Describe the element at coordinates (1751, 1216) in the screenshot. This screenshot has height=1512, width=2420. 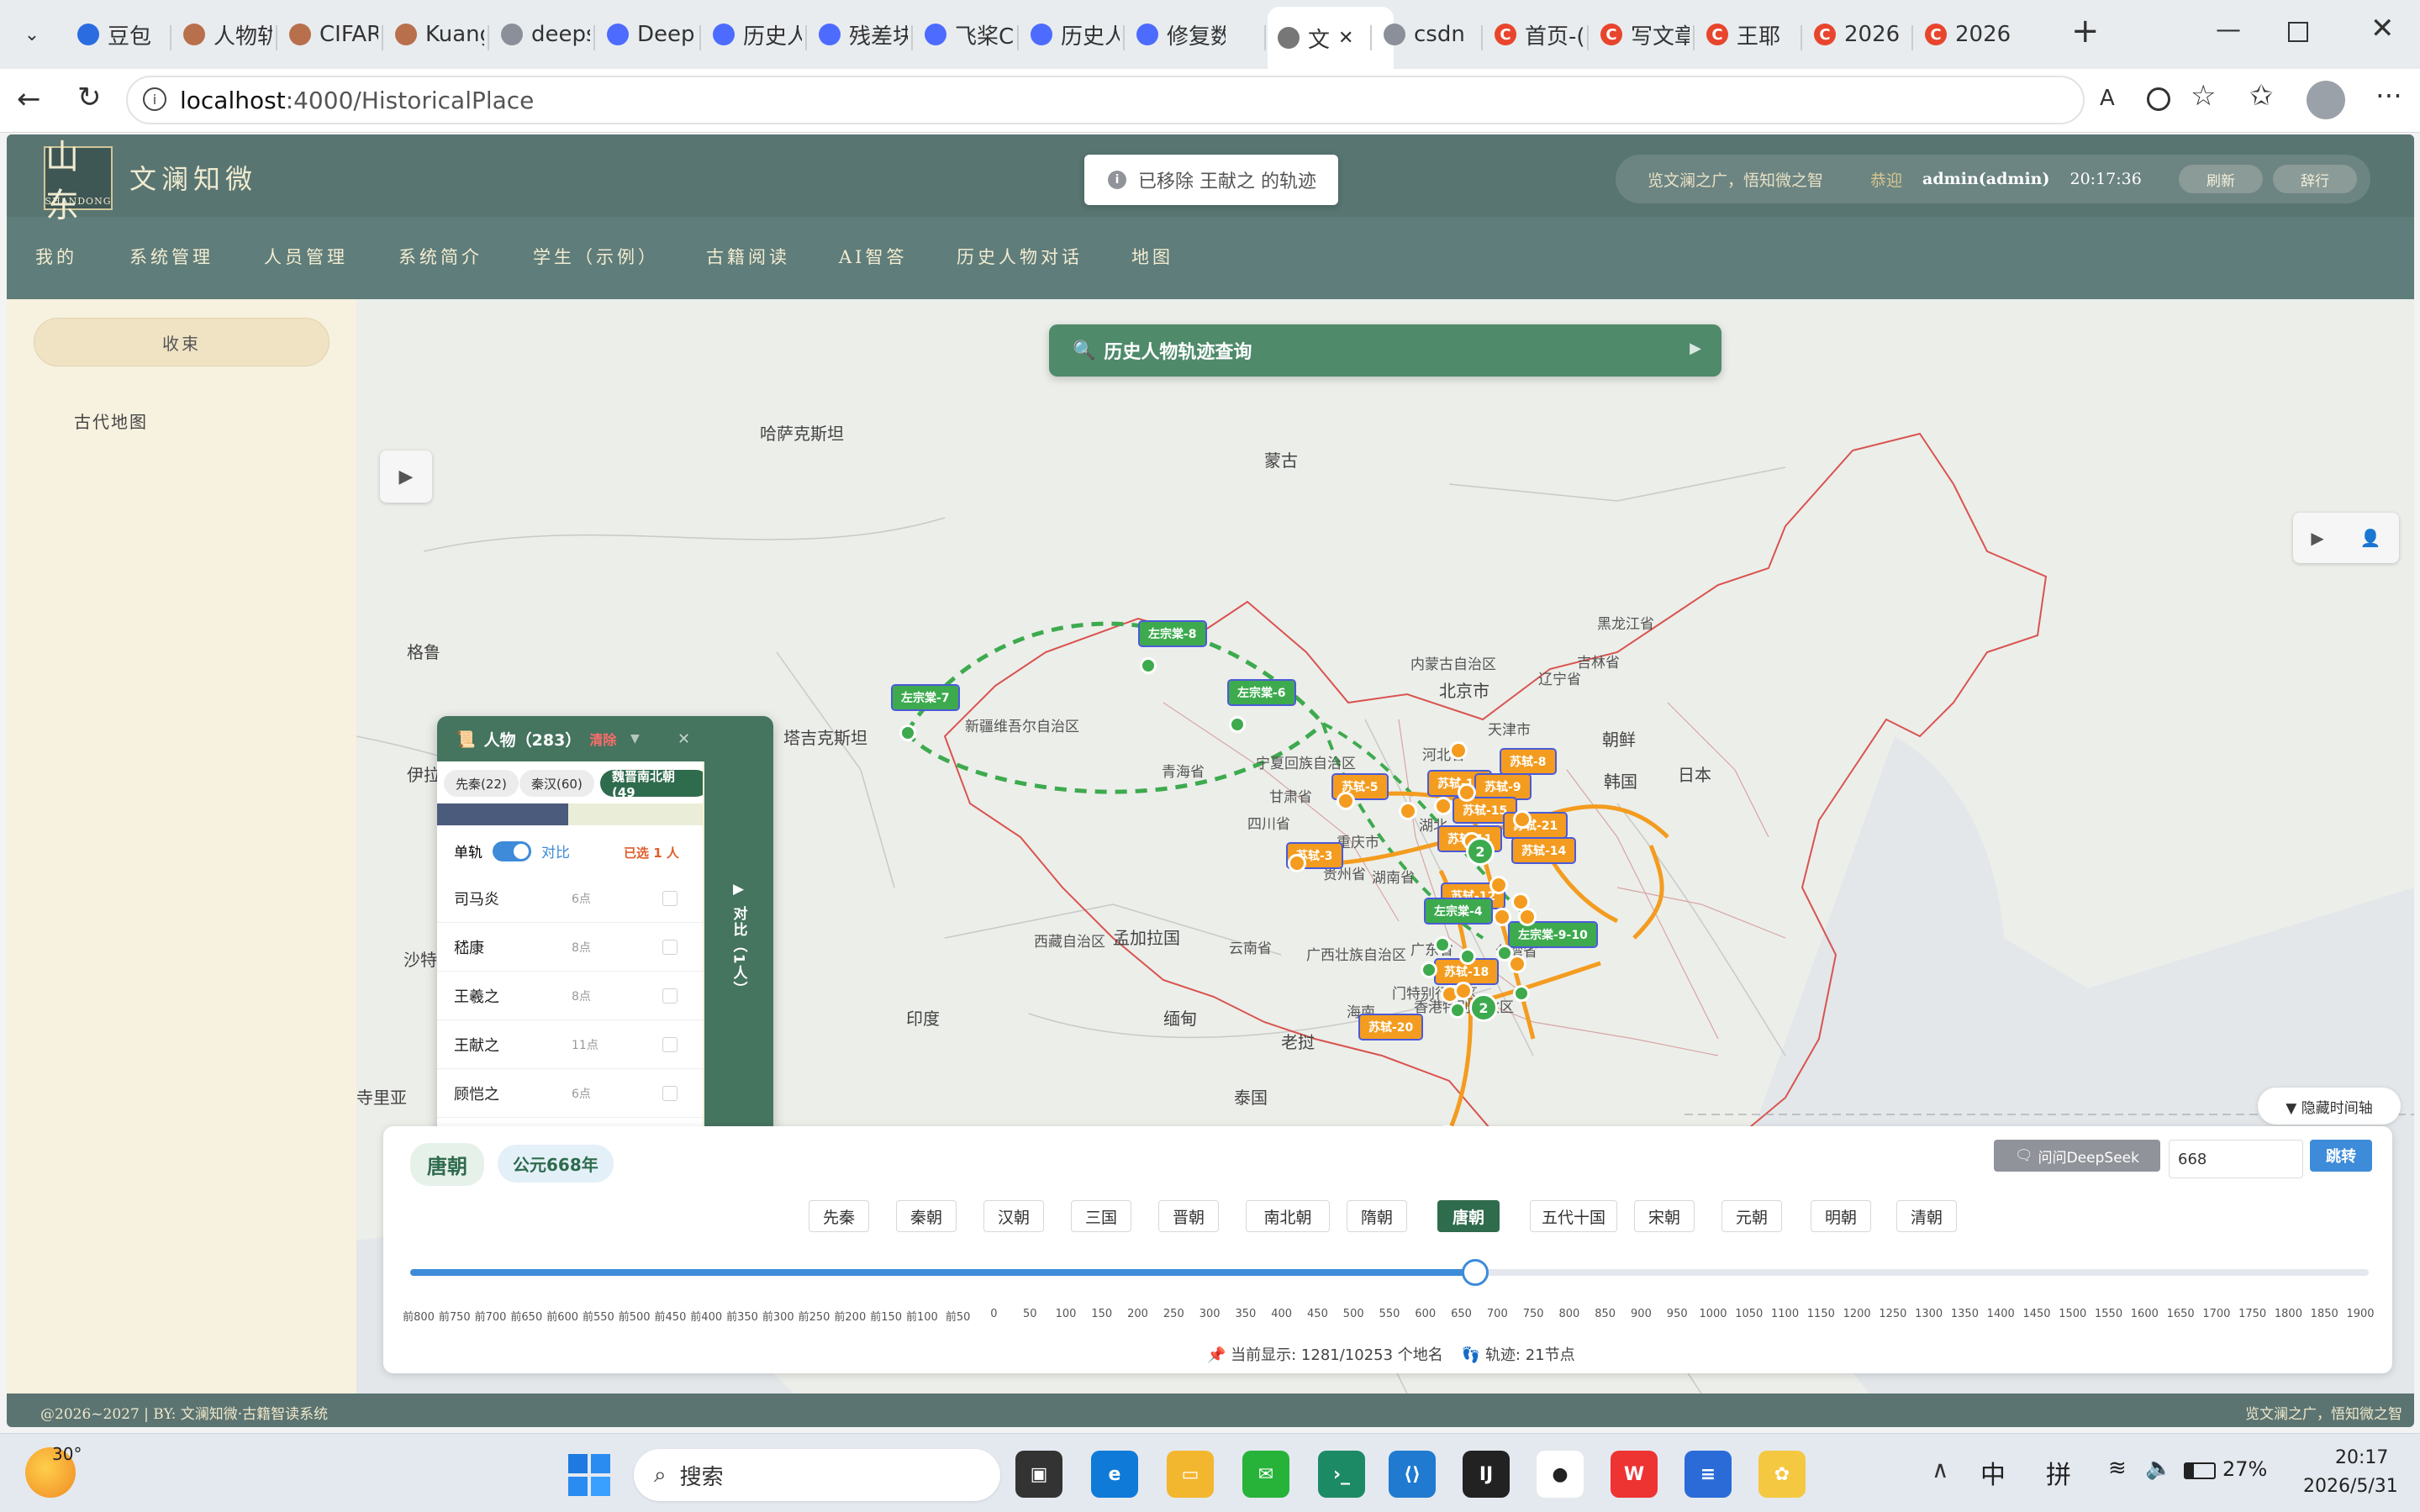
I see `dynasty-button: 元朝` at that location.